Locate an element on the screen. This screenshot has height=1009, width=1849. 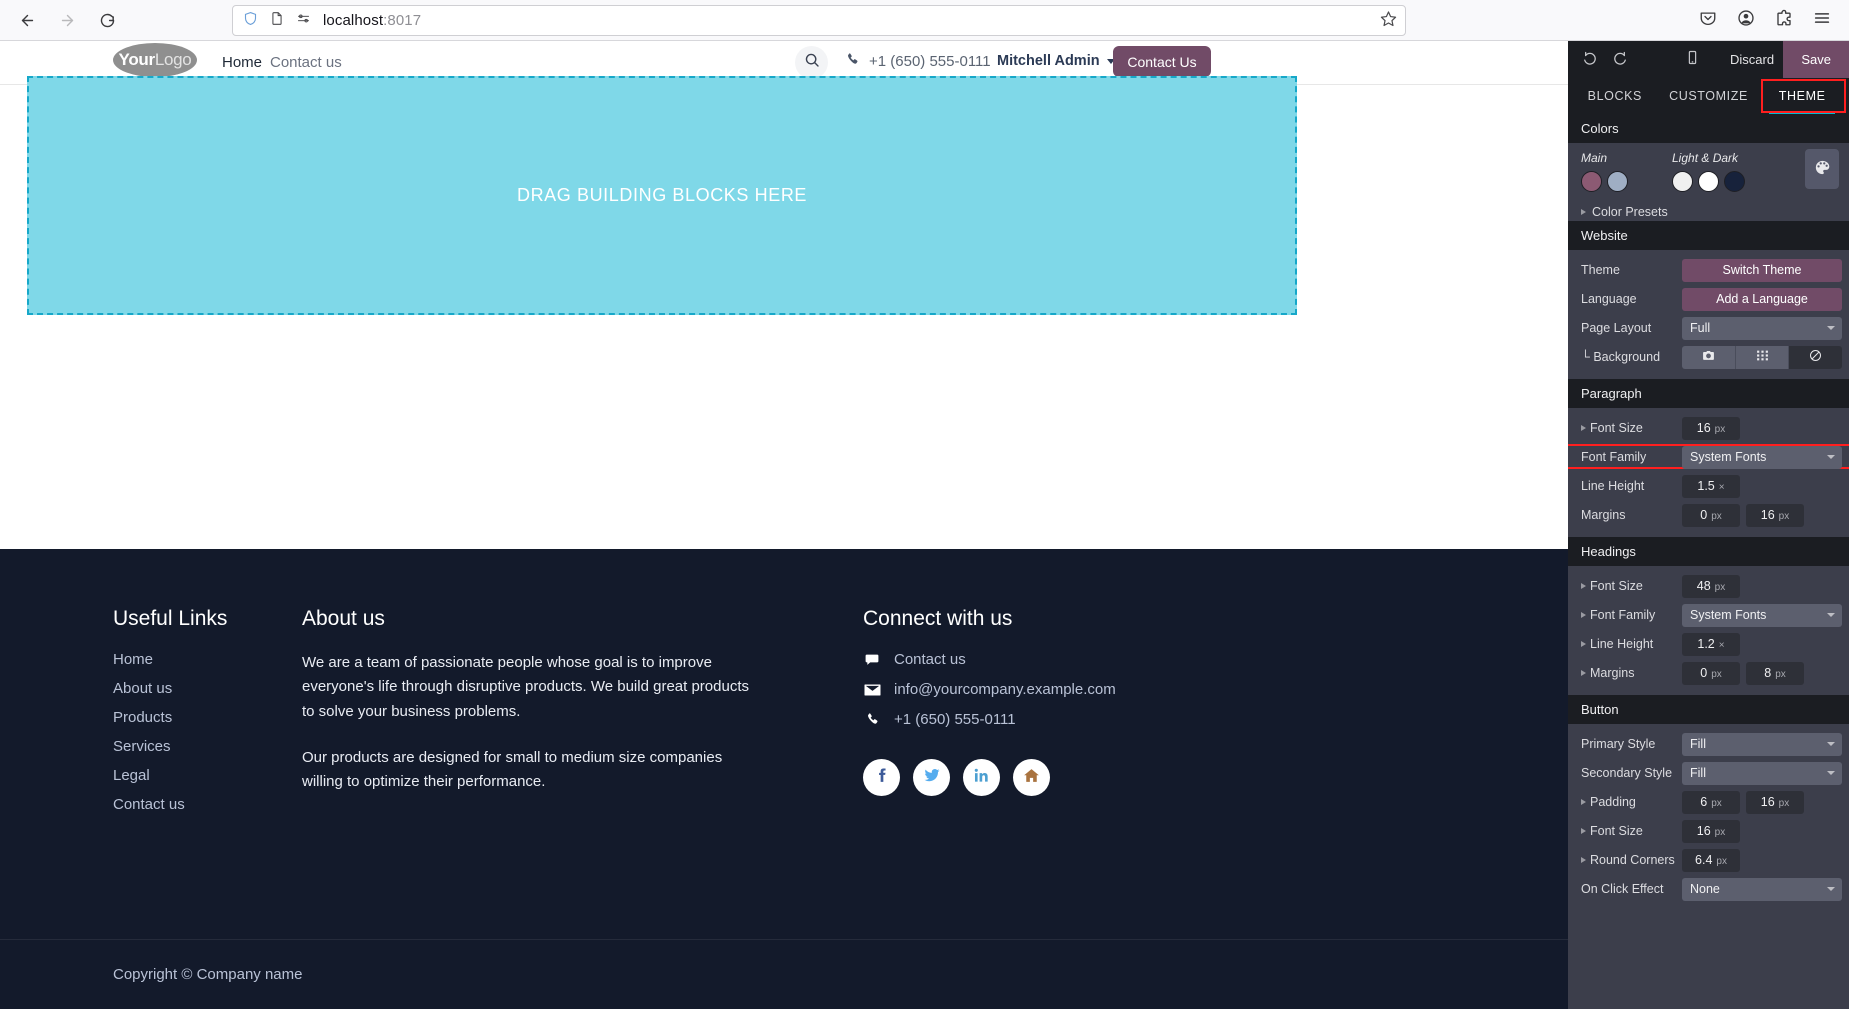
user-menu: Mitchell Admin is located at coordinates (1056, 61).